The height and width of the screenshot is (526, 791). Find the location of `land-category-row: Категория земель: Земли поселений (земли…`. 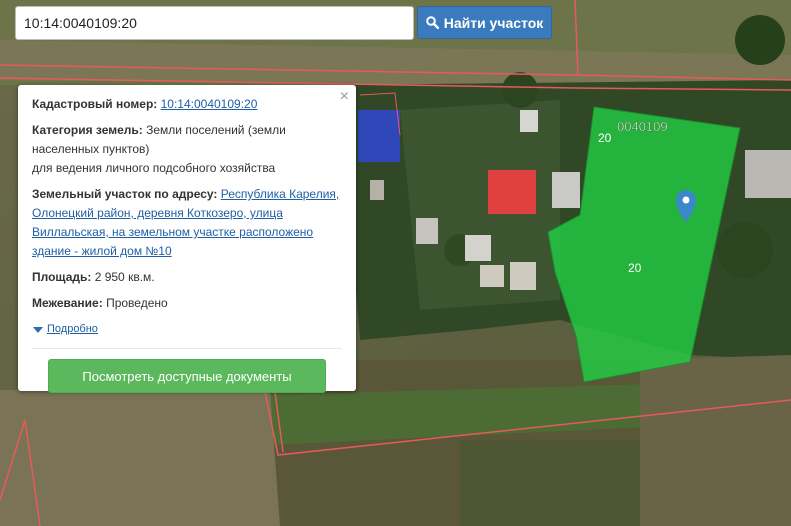

land-category-row: Категория земель: Земли поселений (земли… is located at coordinates (187, 149).